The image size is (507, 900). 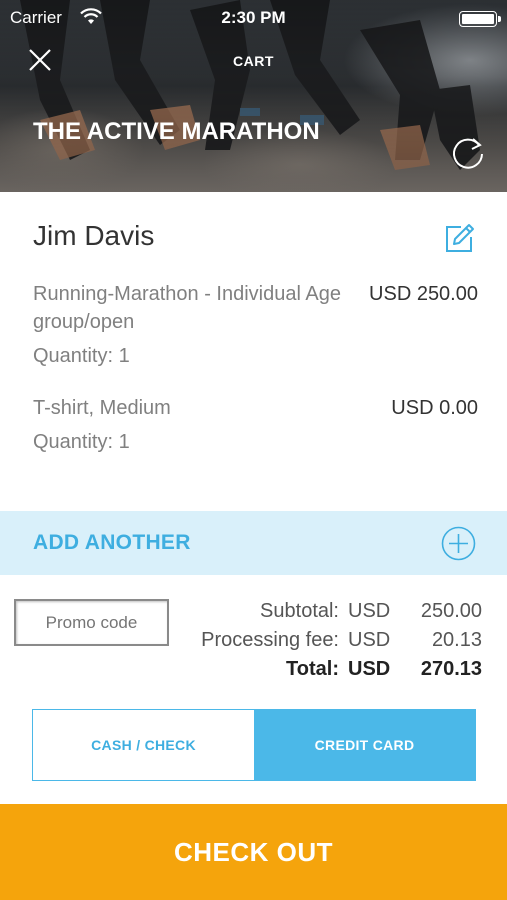 I want to click on battery-icon, so click(x=480, y=19).